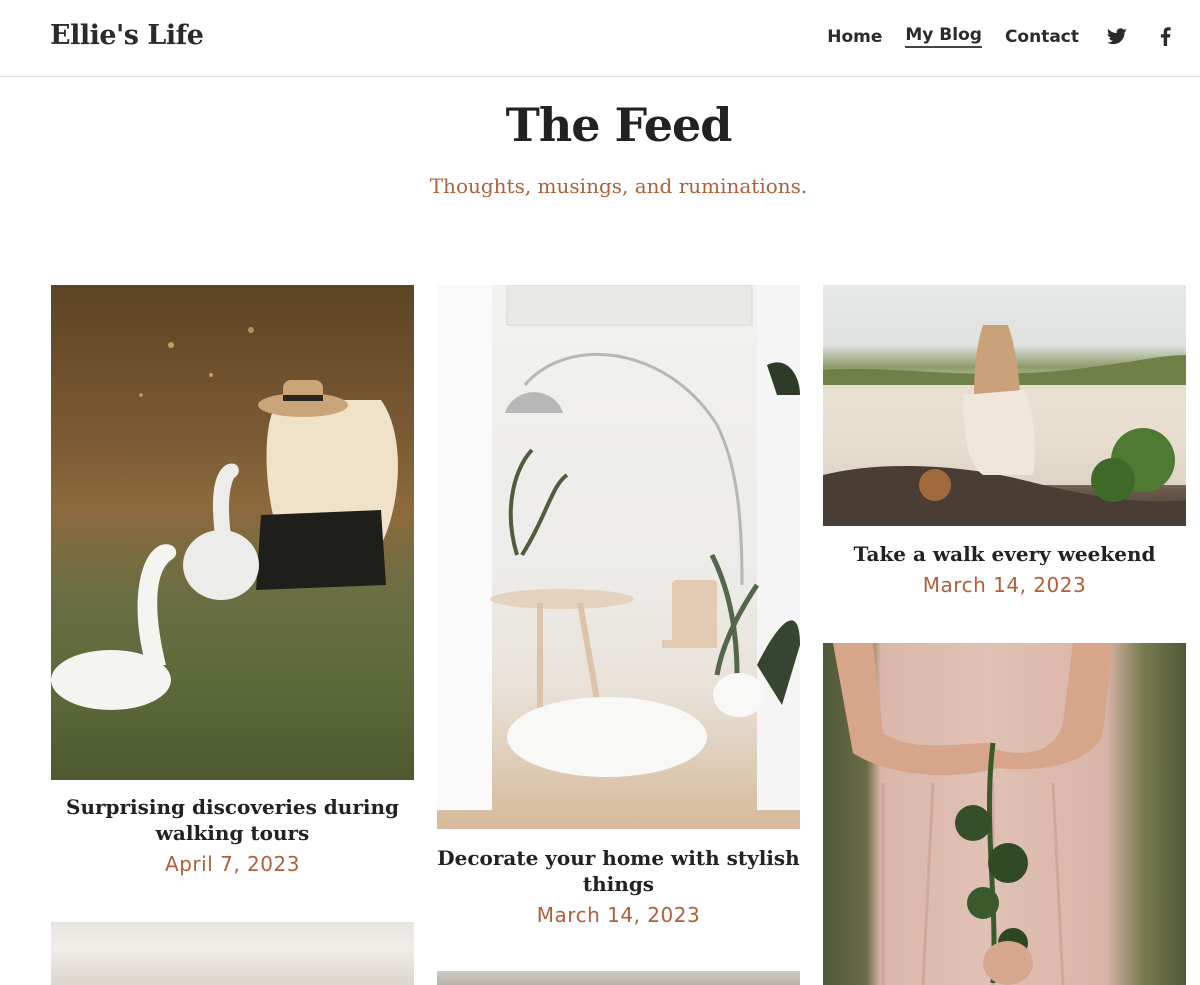 The height and width of the screenshot is (985, 1200). Describe the element at coordinates (619, 125) in the screenshot. I see `page-title: The Feed` at that location.